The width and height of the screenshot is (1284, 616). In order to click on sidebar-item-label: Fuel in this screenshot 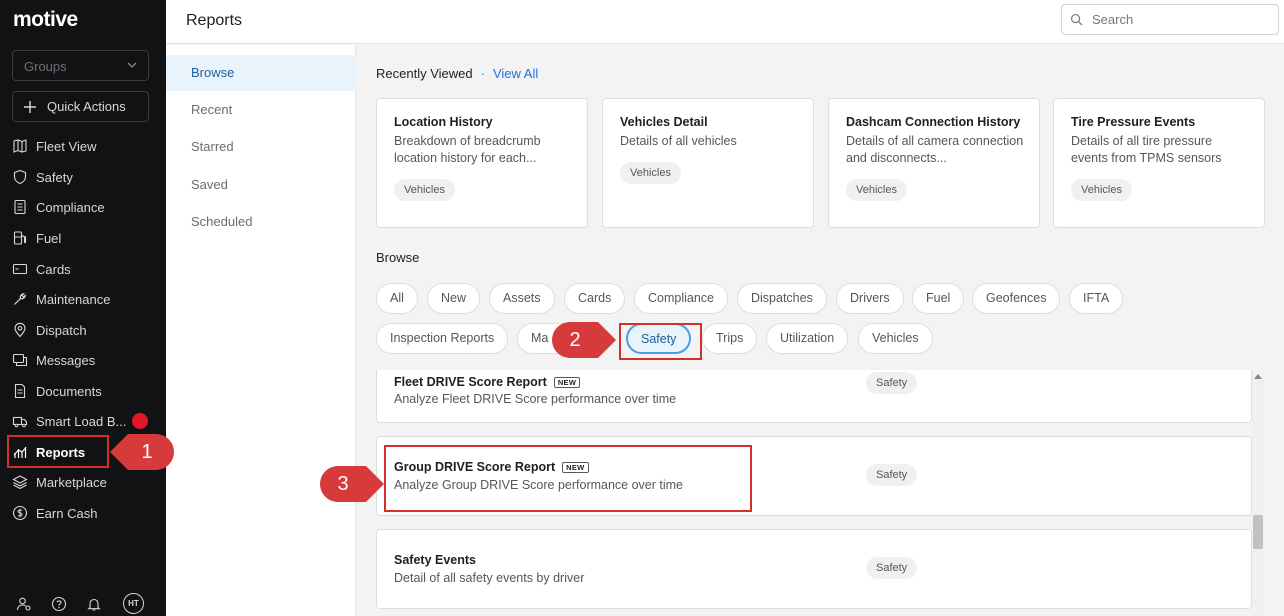, I will do `click(49, 238)`.